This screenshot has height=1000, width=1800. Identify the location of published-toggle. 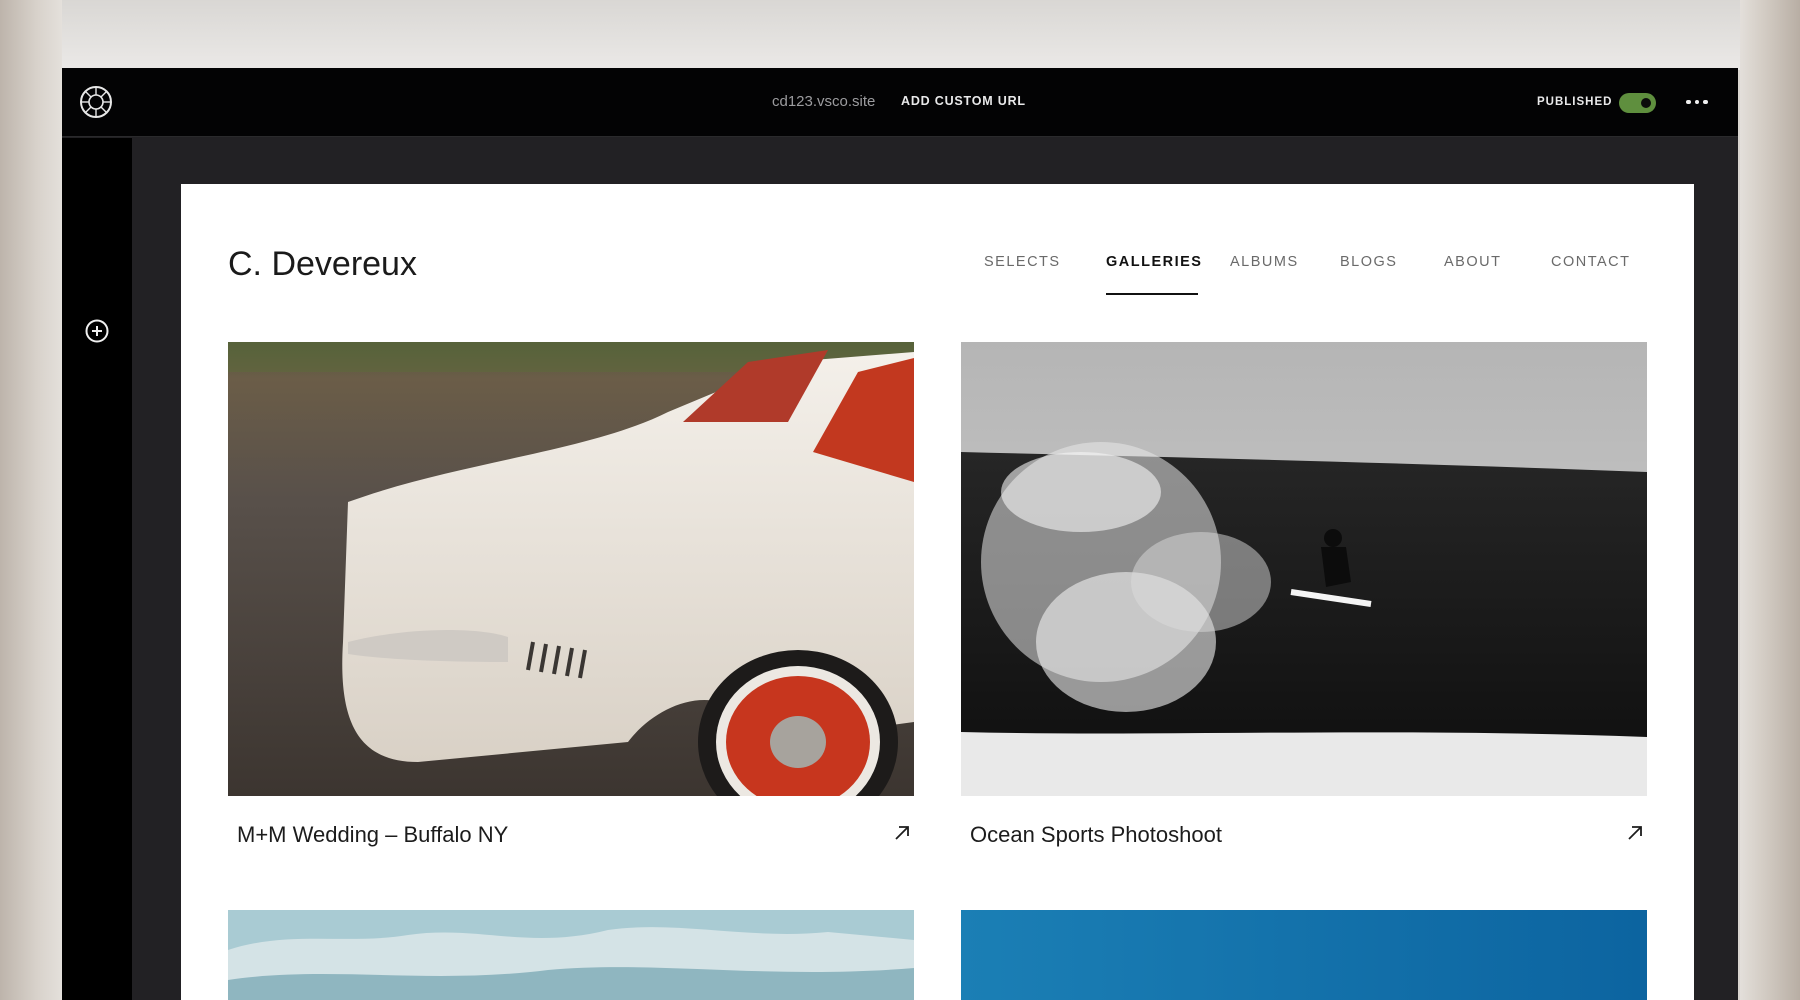
(1637, 103).